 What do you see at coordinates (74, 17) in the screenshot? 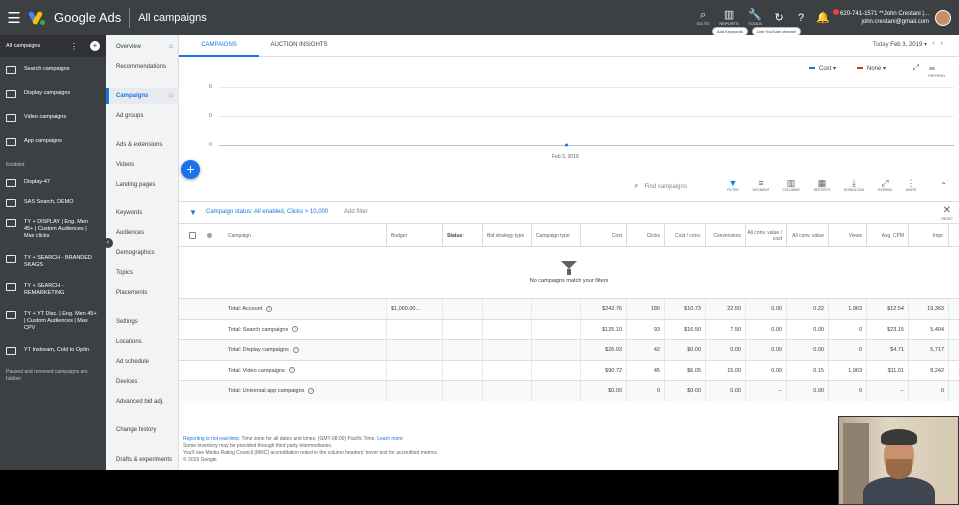
I see `google-ads-logo: Google Ads` at bounding box center [74, 17].